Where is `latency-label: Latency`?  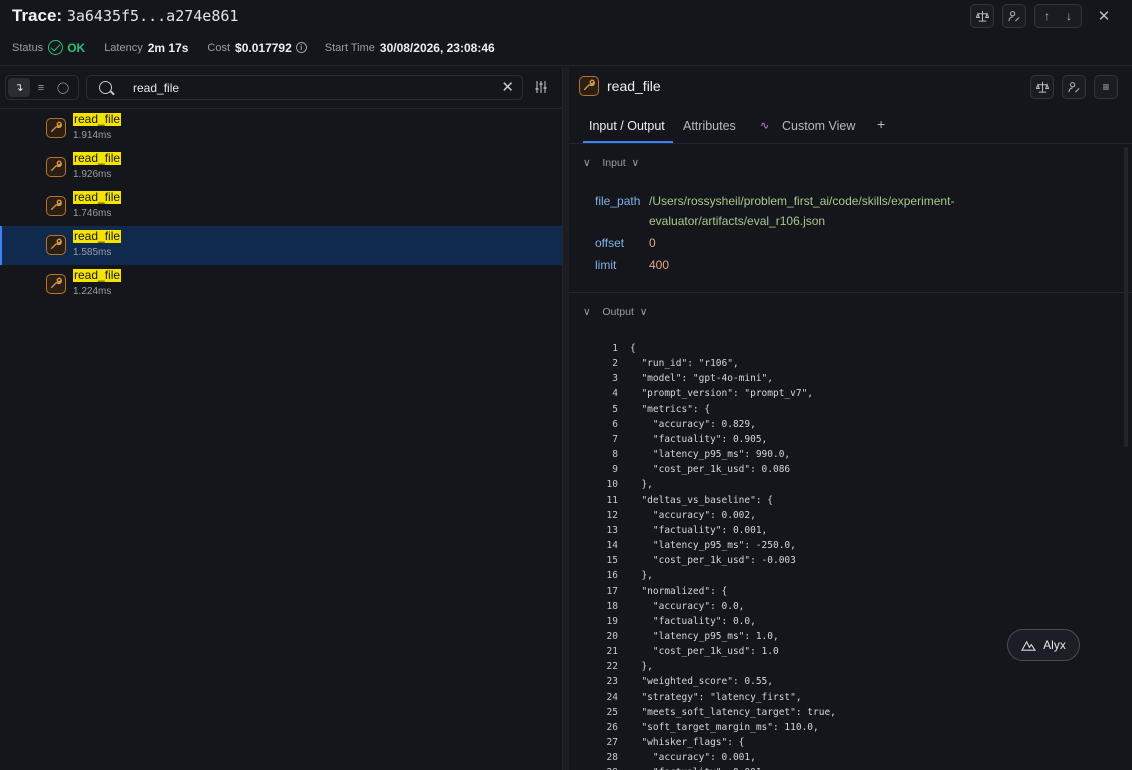 latency-label: Latency is located at coordinates (123, 47).